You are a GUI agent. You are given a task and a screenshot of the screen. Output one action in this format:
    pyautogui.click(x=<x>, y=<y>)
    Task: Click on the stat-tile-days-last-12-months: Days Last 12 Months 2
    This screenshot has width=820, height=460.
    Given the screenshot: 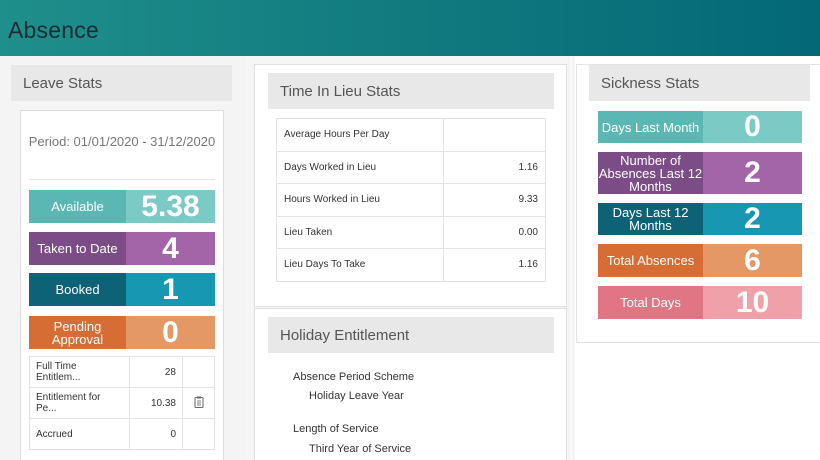 What is the action you would take?
    pyautogui.click(x=700, y=218)
    